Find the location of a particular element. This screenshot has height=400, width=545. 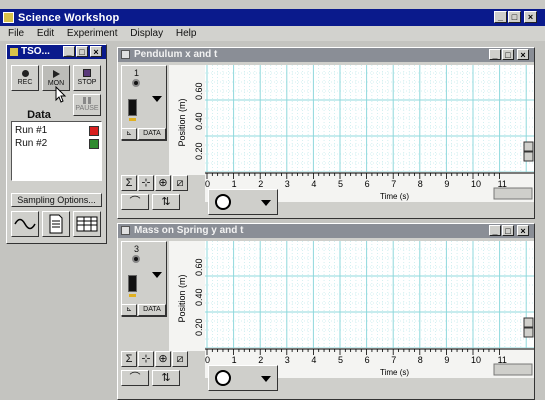

sine-wave-icon is located at coordinates (25, 224).